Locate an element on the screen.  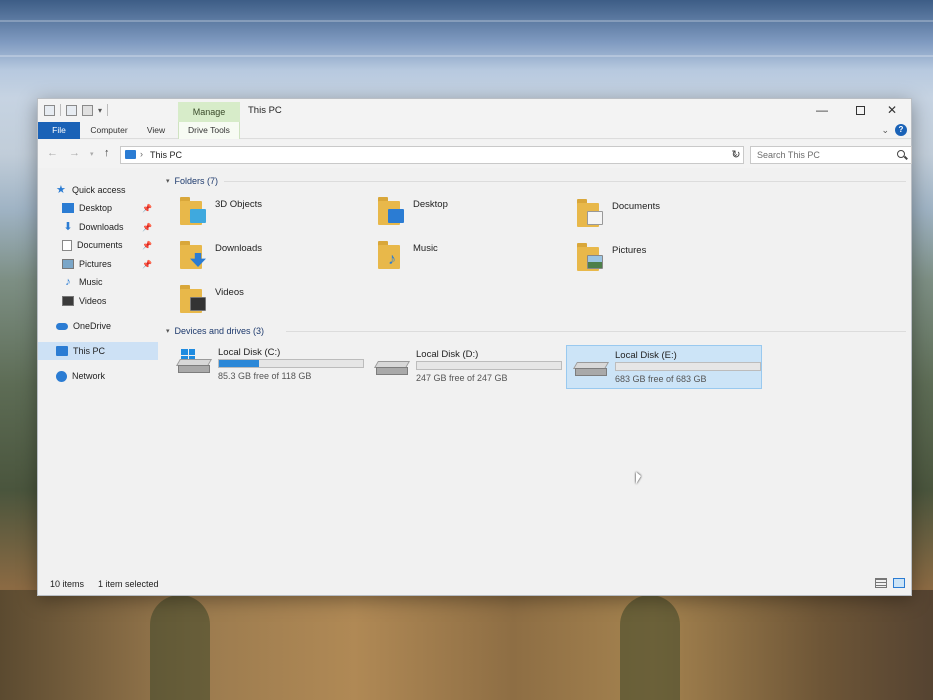
group-header-folders: ▾ Folders (7) is located at coordinates (192, 181).